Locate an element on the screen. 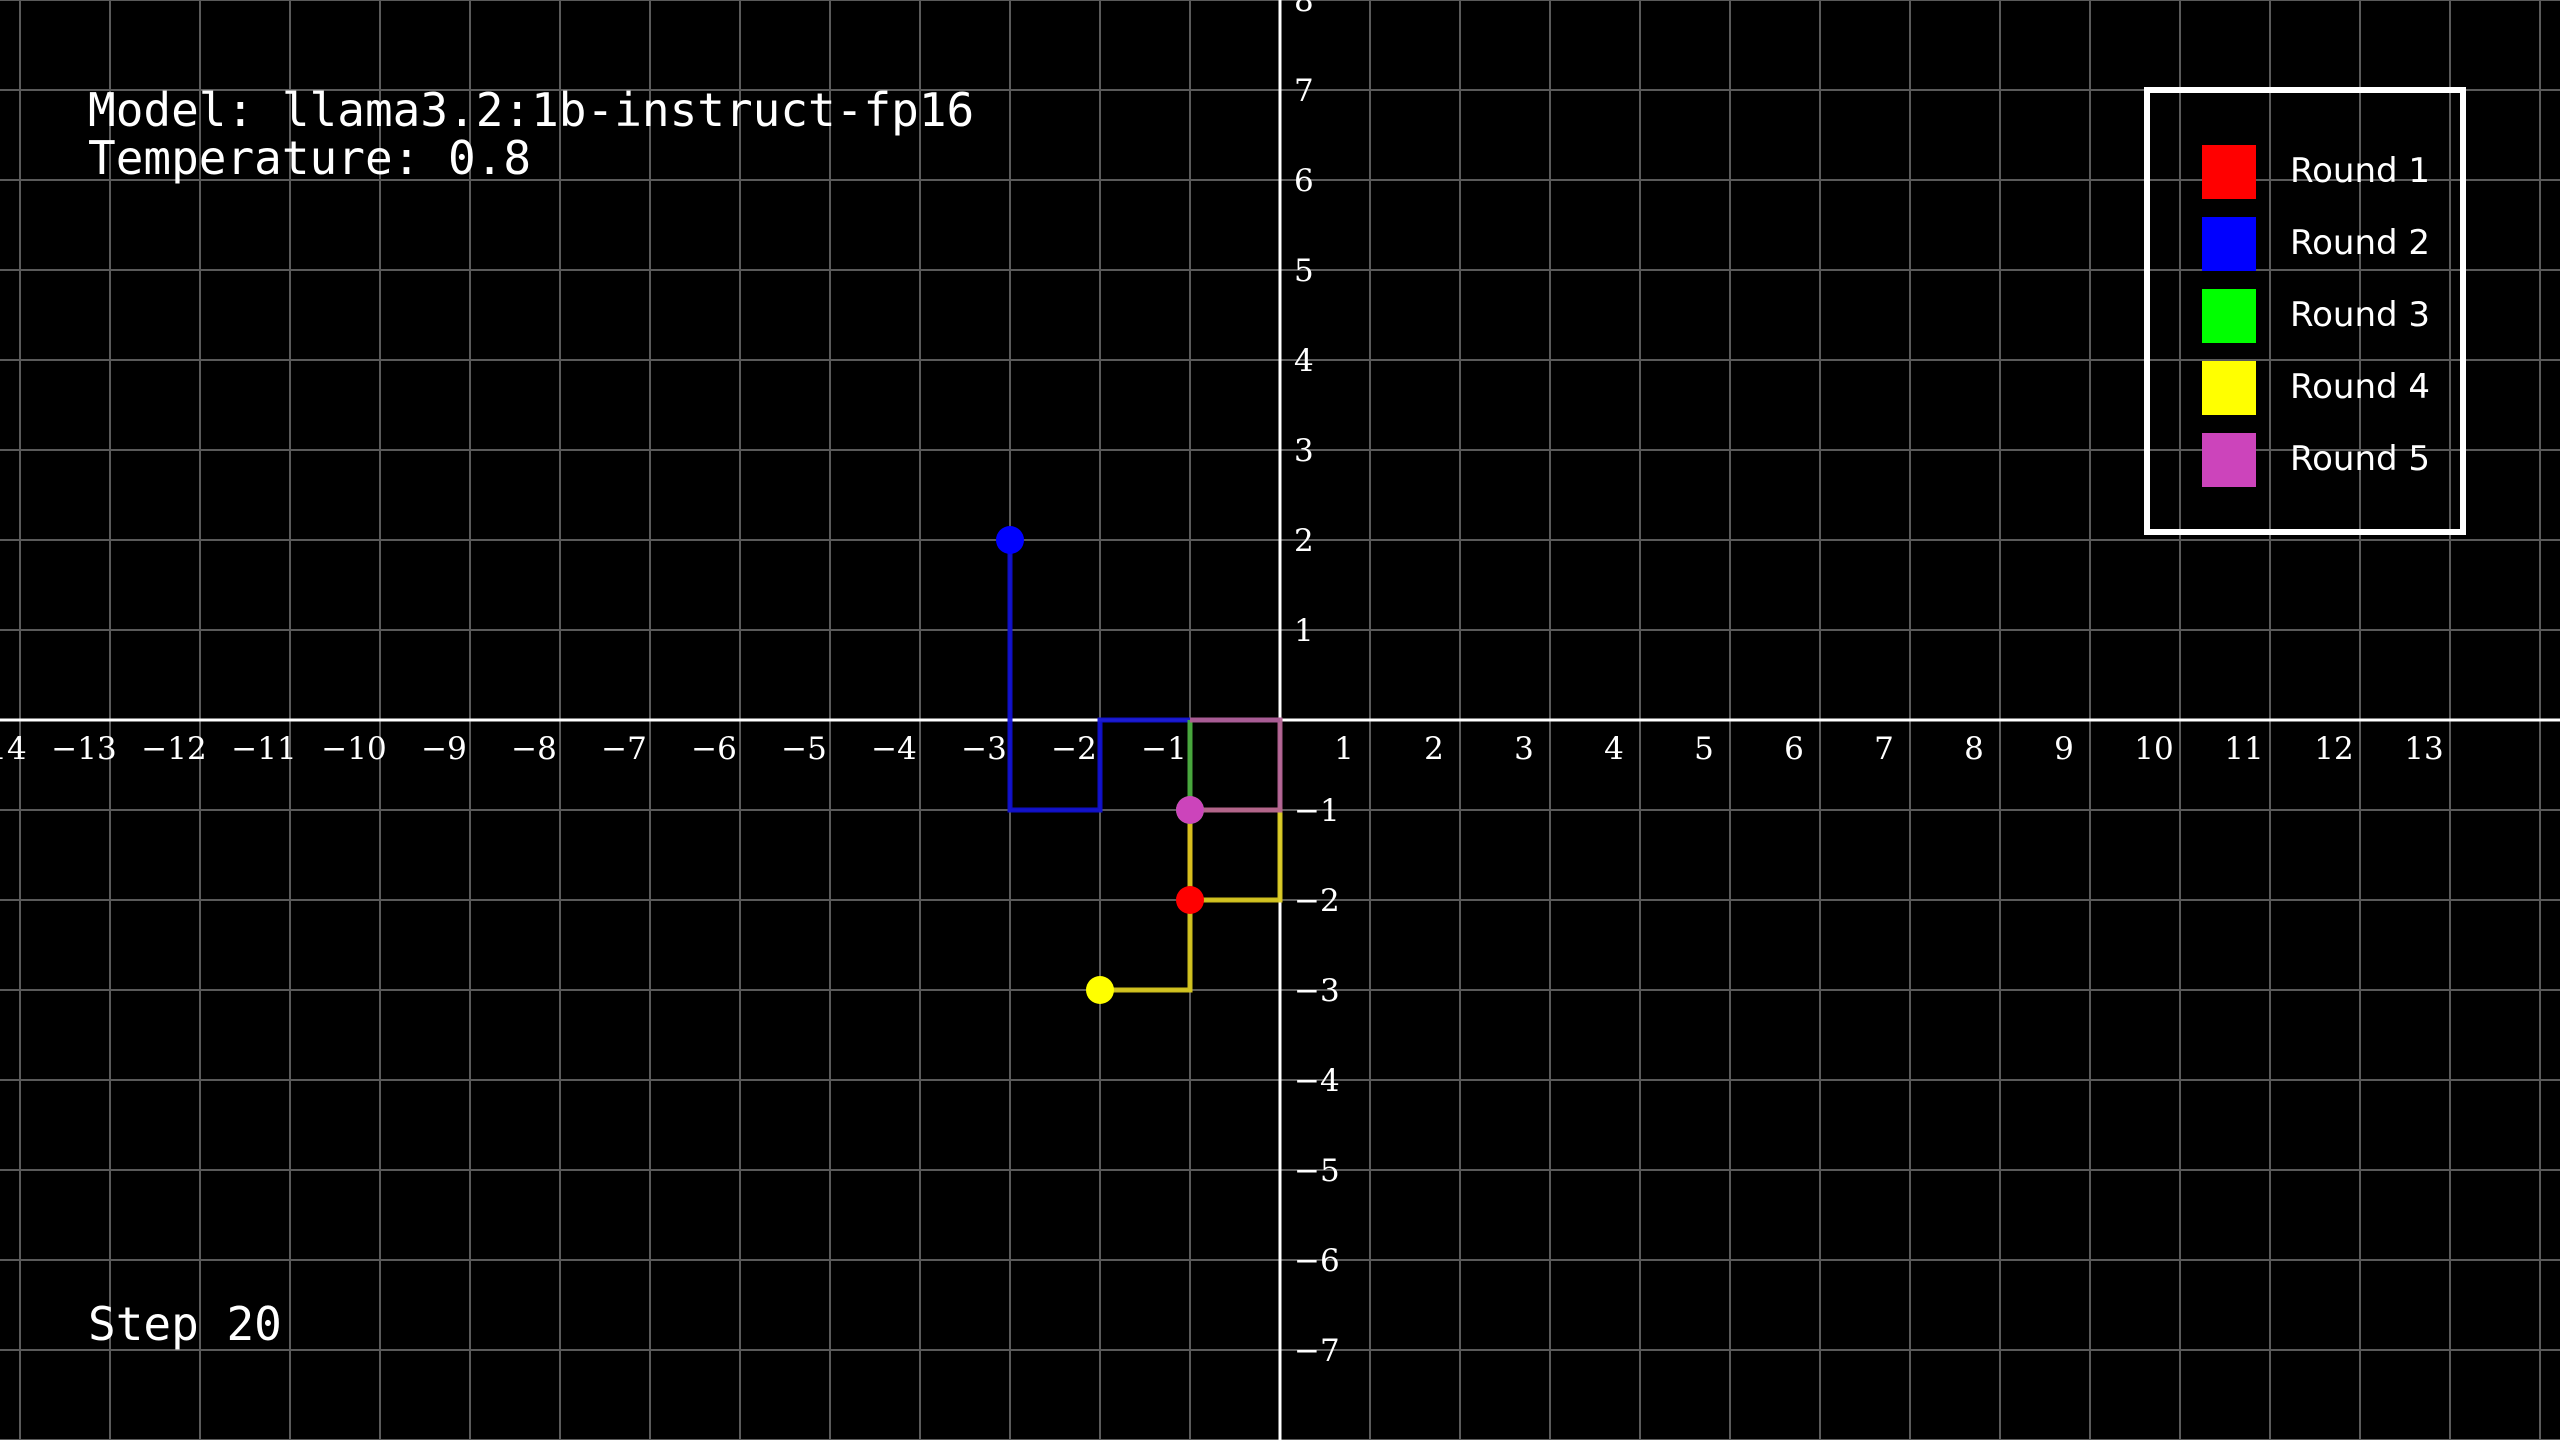 The width and height of the screenshot is (2560, 1440). y-tick-label: 3 is located at coordinates (1304, 451).